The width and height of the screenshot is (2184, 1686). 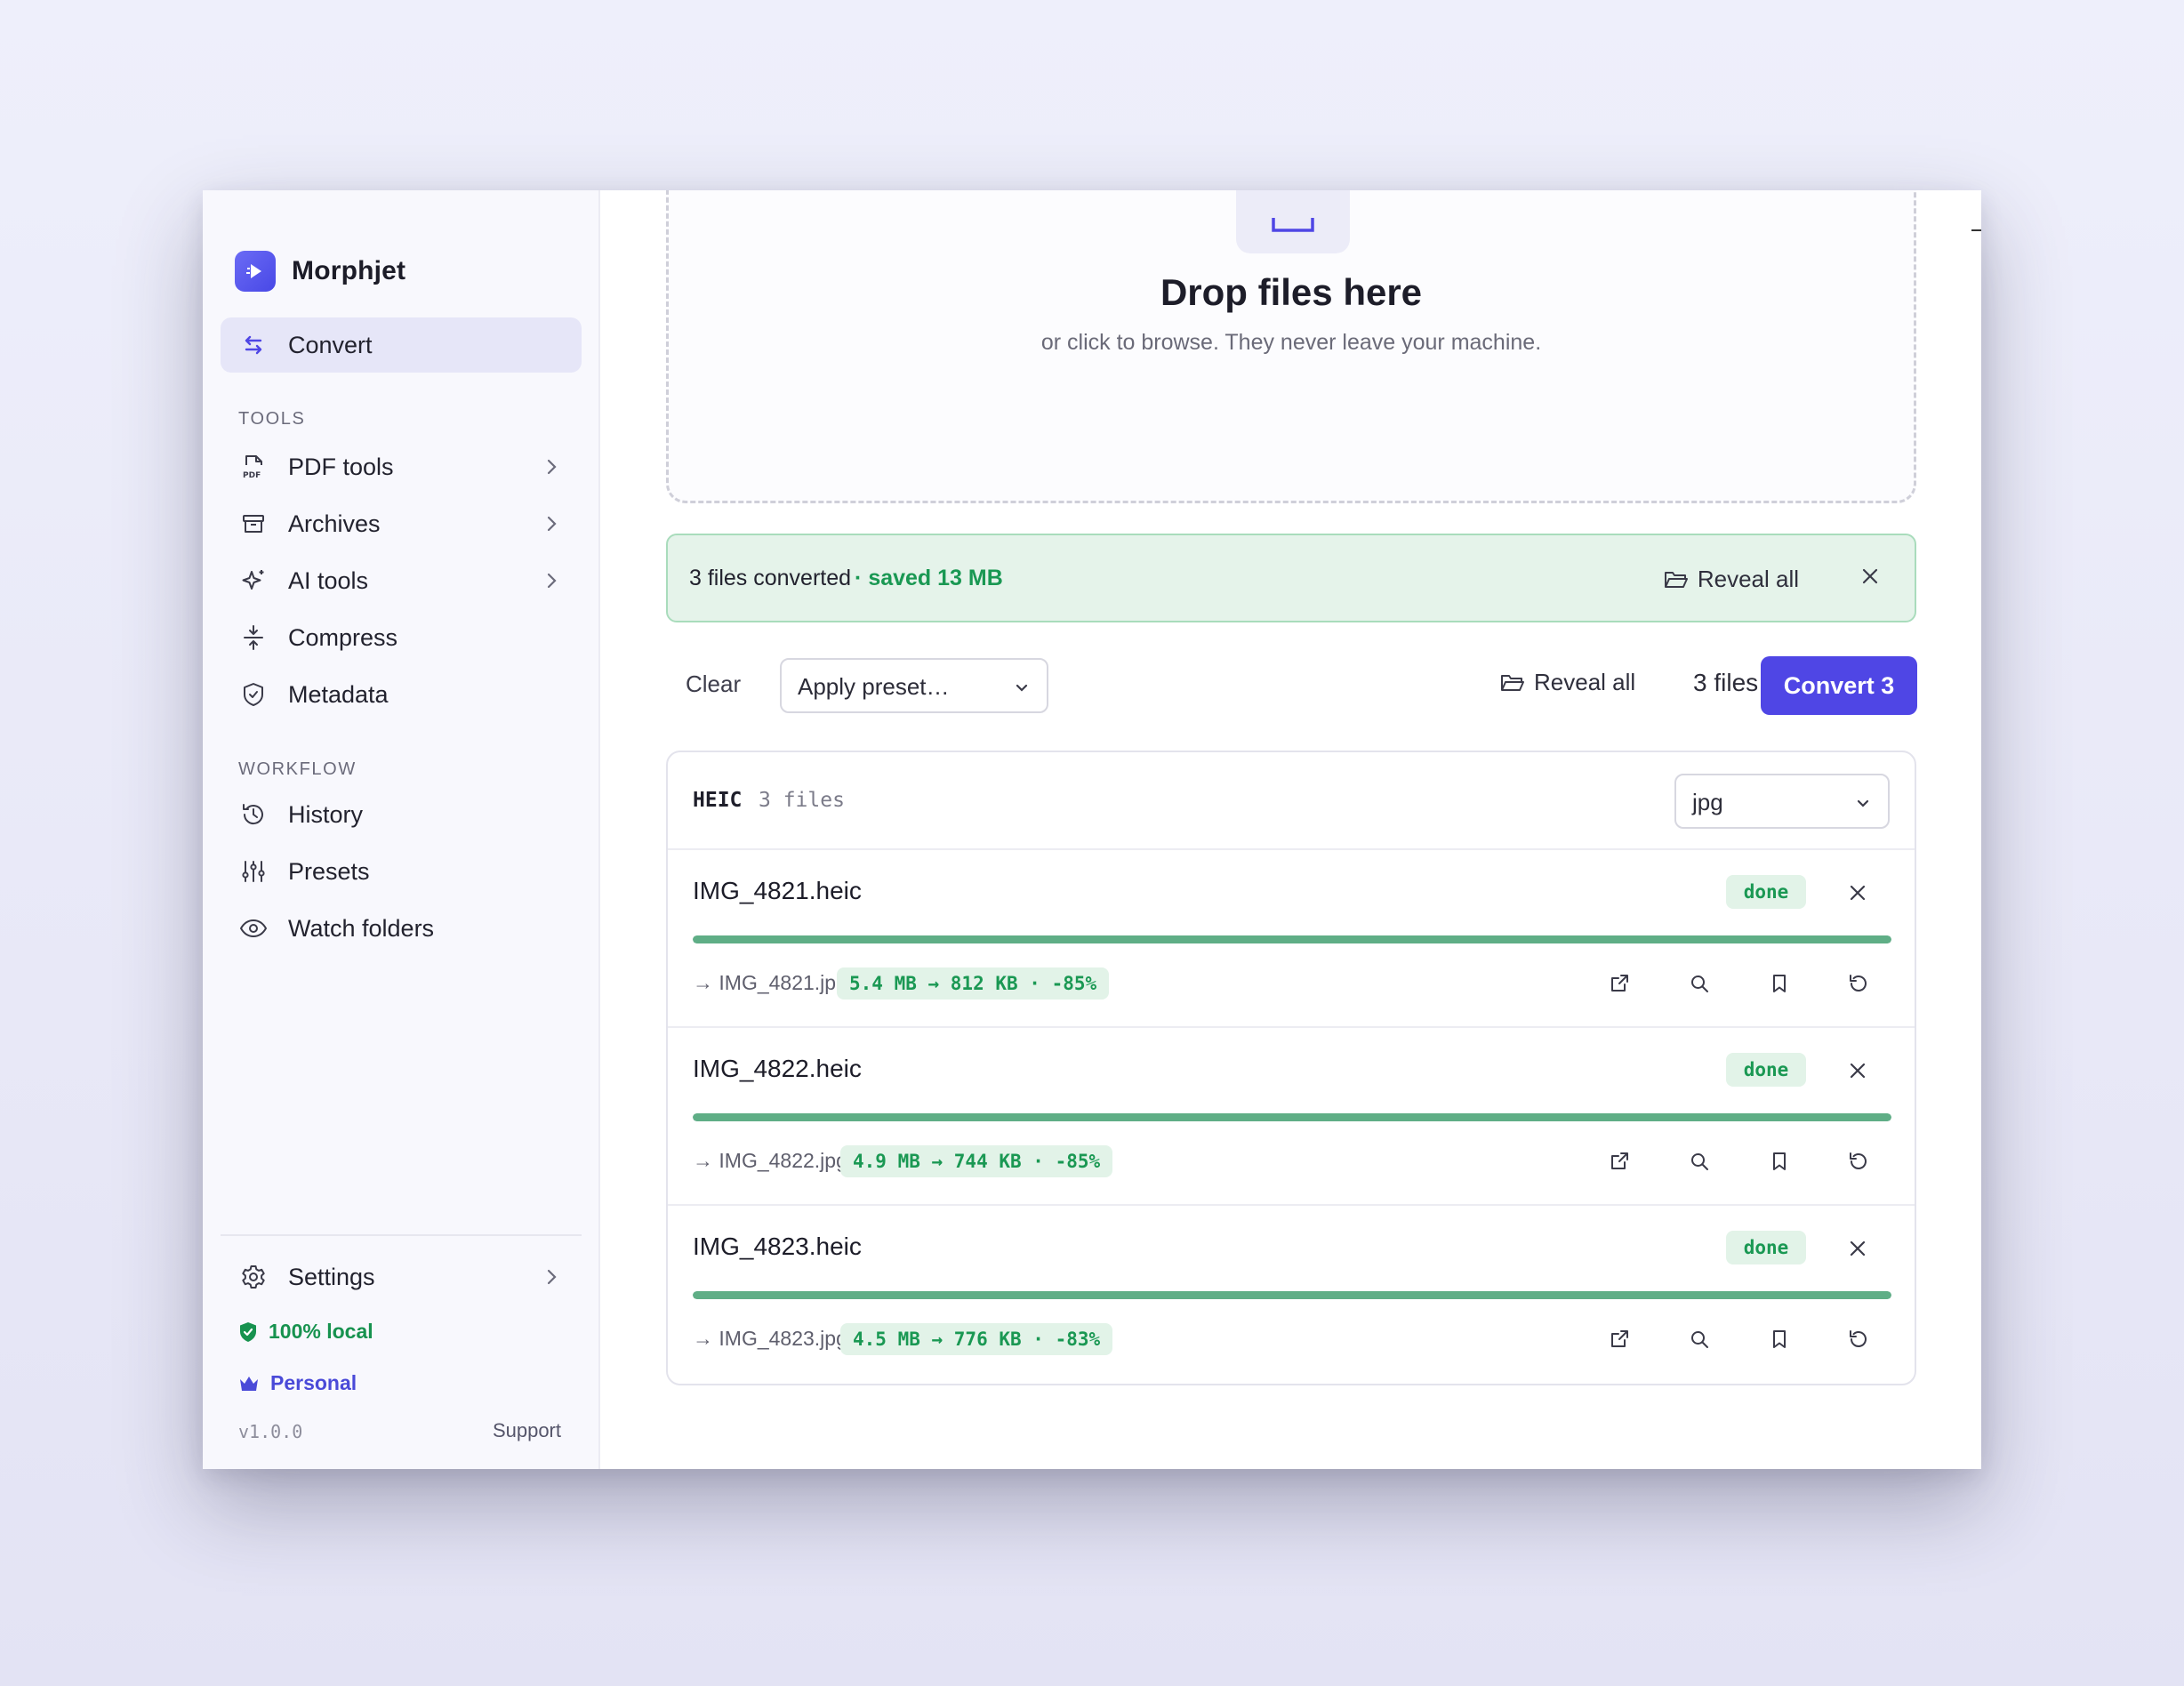 What do you see at coordinates (341, 466) in the screenshot?
I see `sidebar-item-label: PDF tools` at bounding box center [341, 466].